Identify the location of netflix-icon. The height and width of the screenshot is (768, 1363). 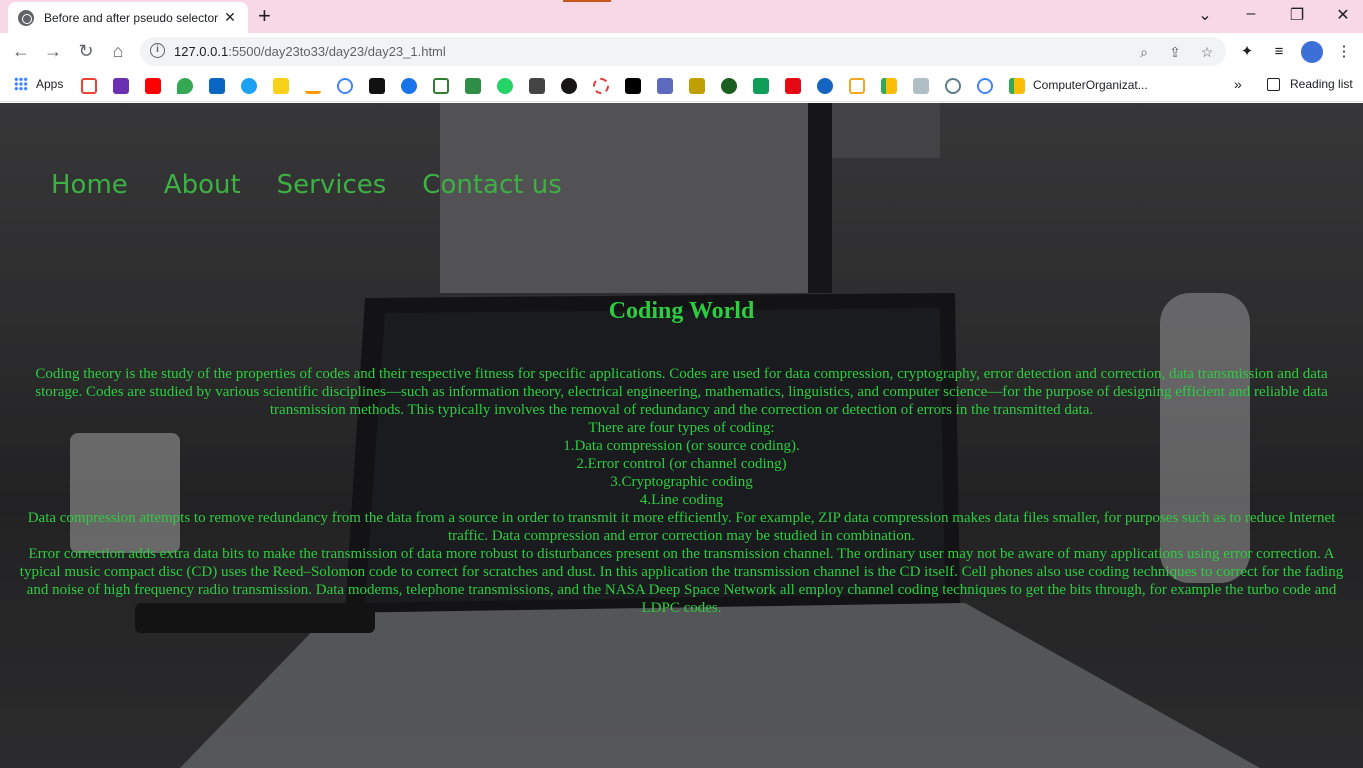
(793, 86).